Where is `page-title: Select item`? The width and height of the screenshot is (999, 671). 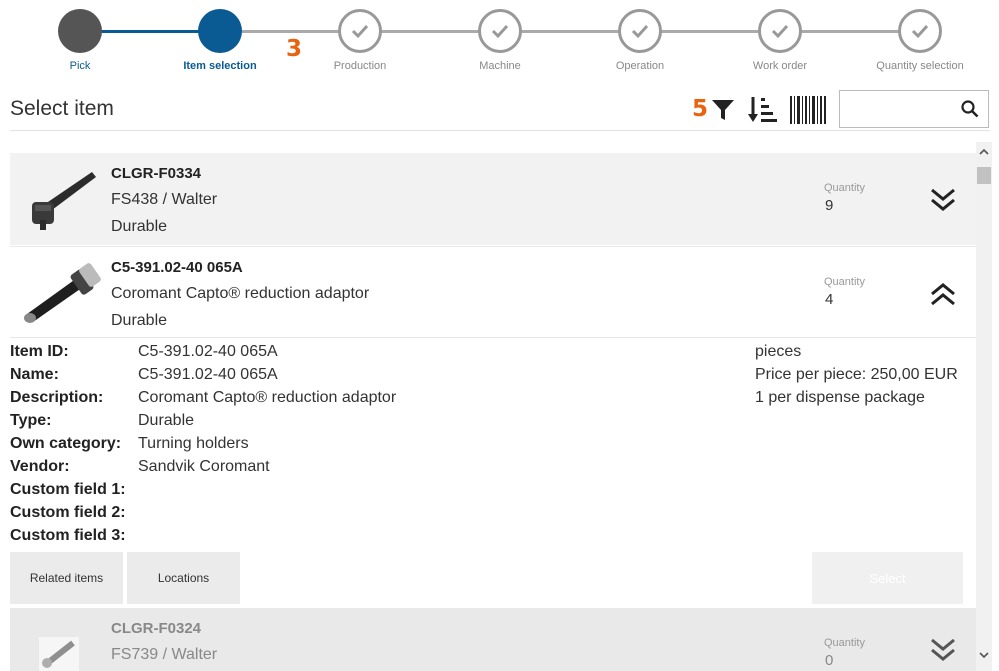 page-title: Select item is located at coordinates (62, 108).